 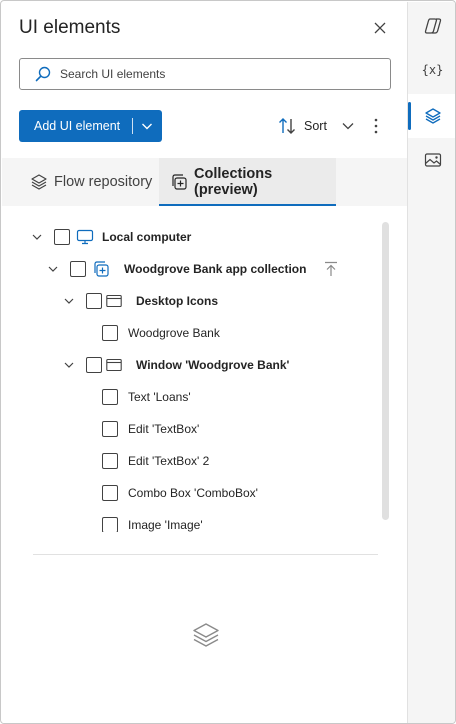 I want to click on tree-item-label: Image 'Image', so click(x=165, y=525).